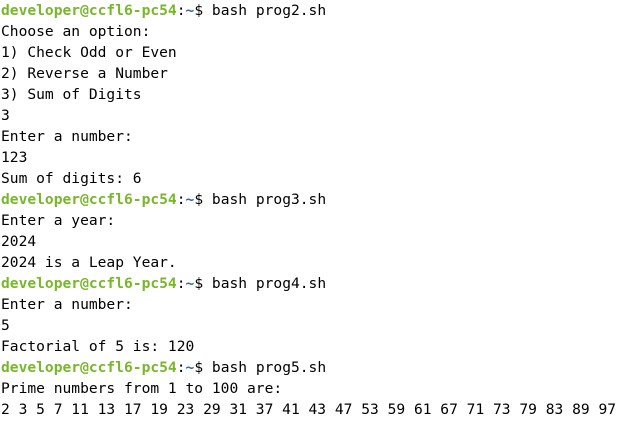  Describe the element at coordinates (5, 325) in the screenshot. I see `output-line: 5` at that location.